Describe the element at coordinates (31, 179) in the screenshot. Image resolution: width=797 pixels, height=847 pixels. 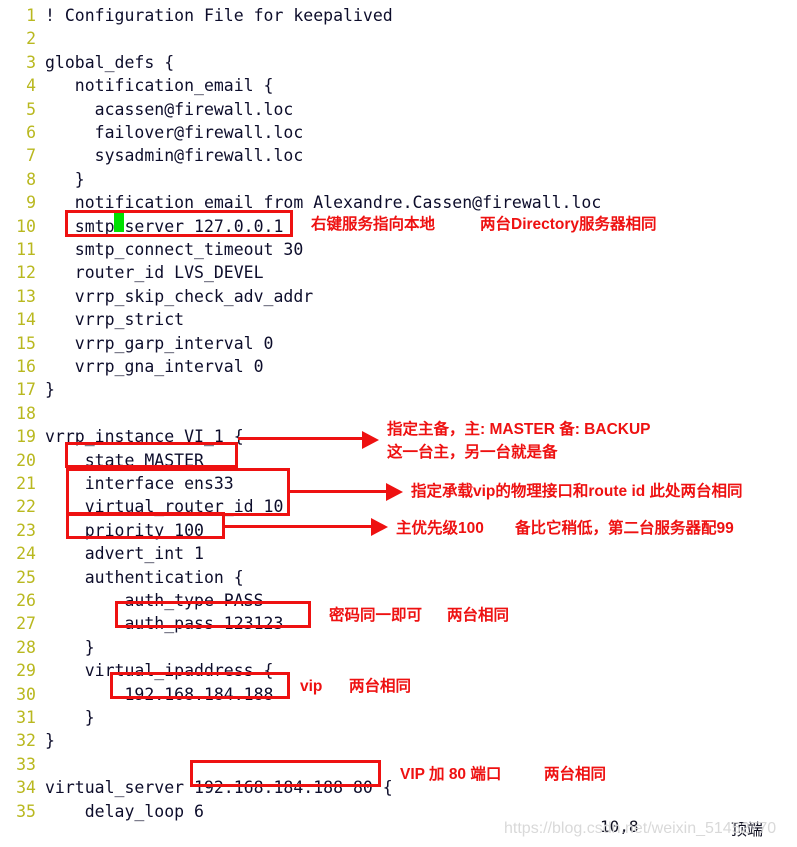
I see `line-number: 8` at that location.